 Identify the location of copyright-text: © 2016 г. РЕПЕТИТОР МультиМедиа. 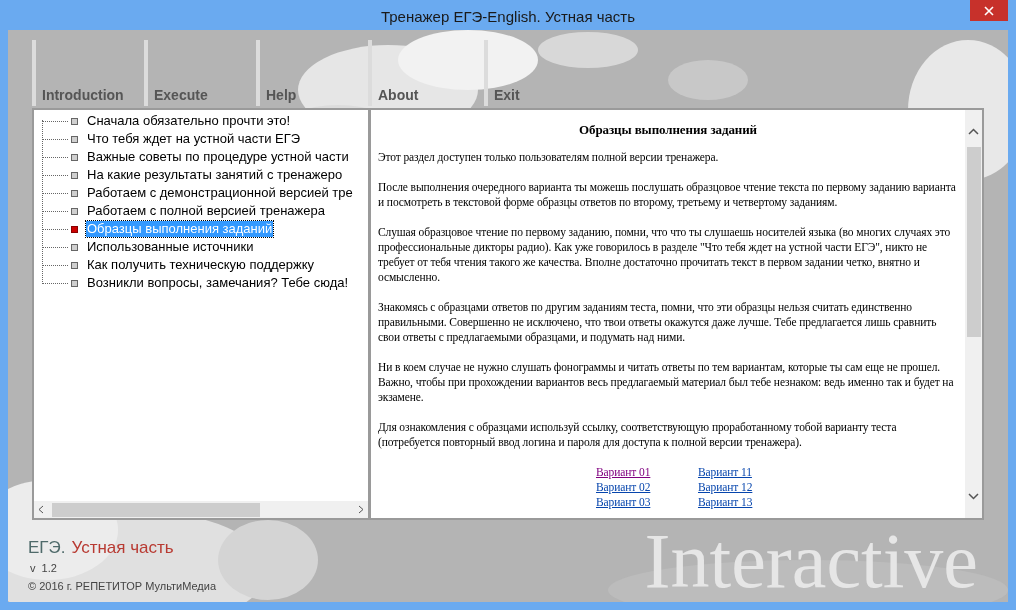
(122, 586).